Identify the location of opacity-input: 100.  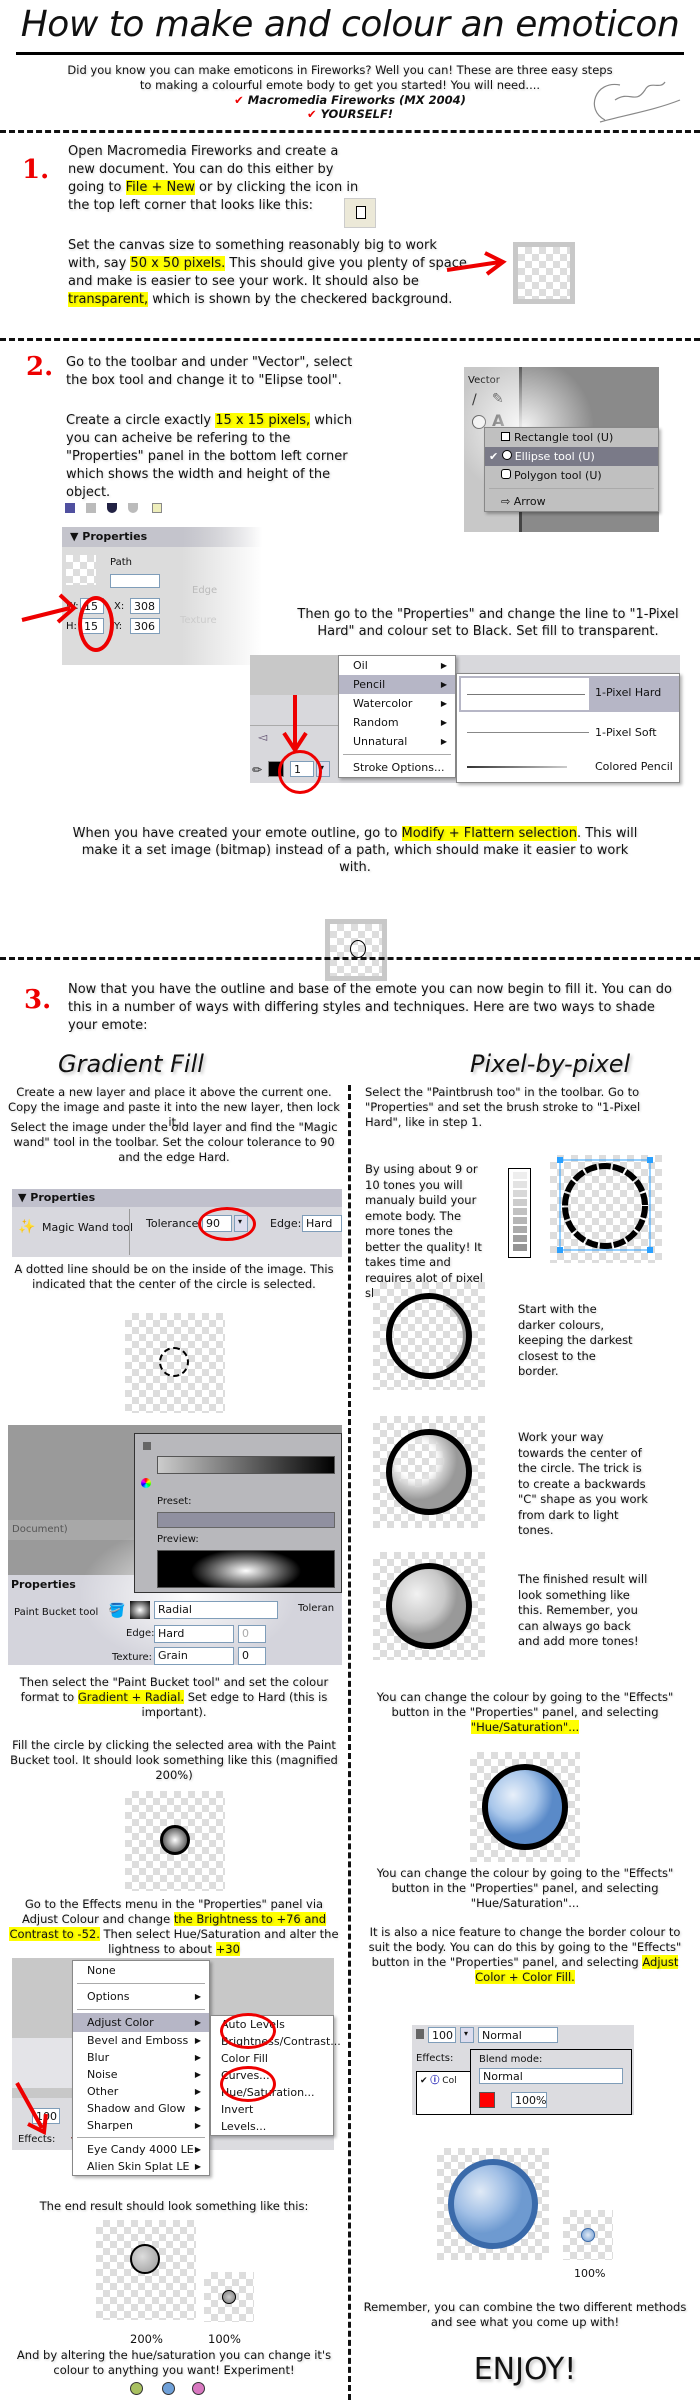
(442, 2035).